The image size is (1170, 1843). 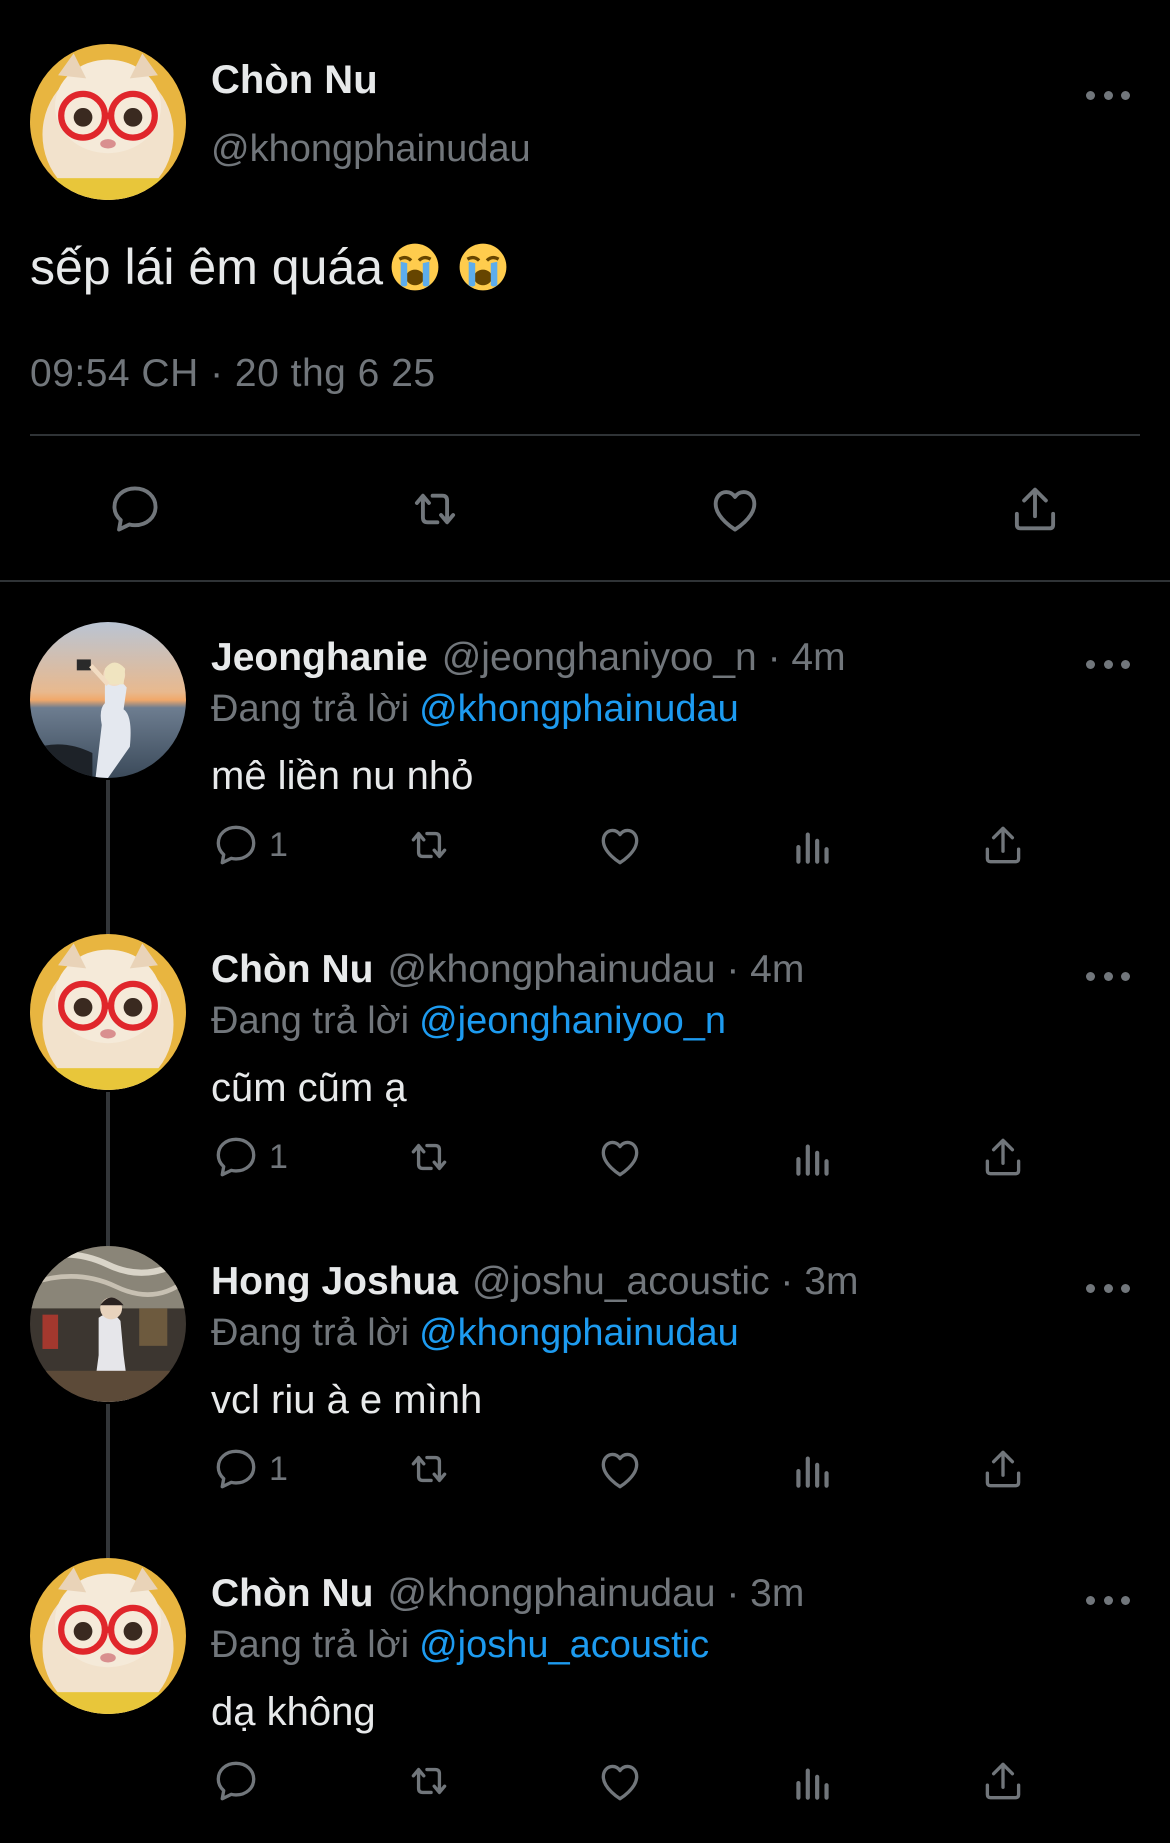 I want to click on room-photo-avatar, so click(x=108, y=1324).